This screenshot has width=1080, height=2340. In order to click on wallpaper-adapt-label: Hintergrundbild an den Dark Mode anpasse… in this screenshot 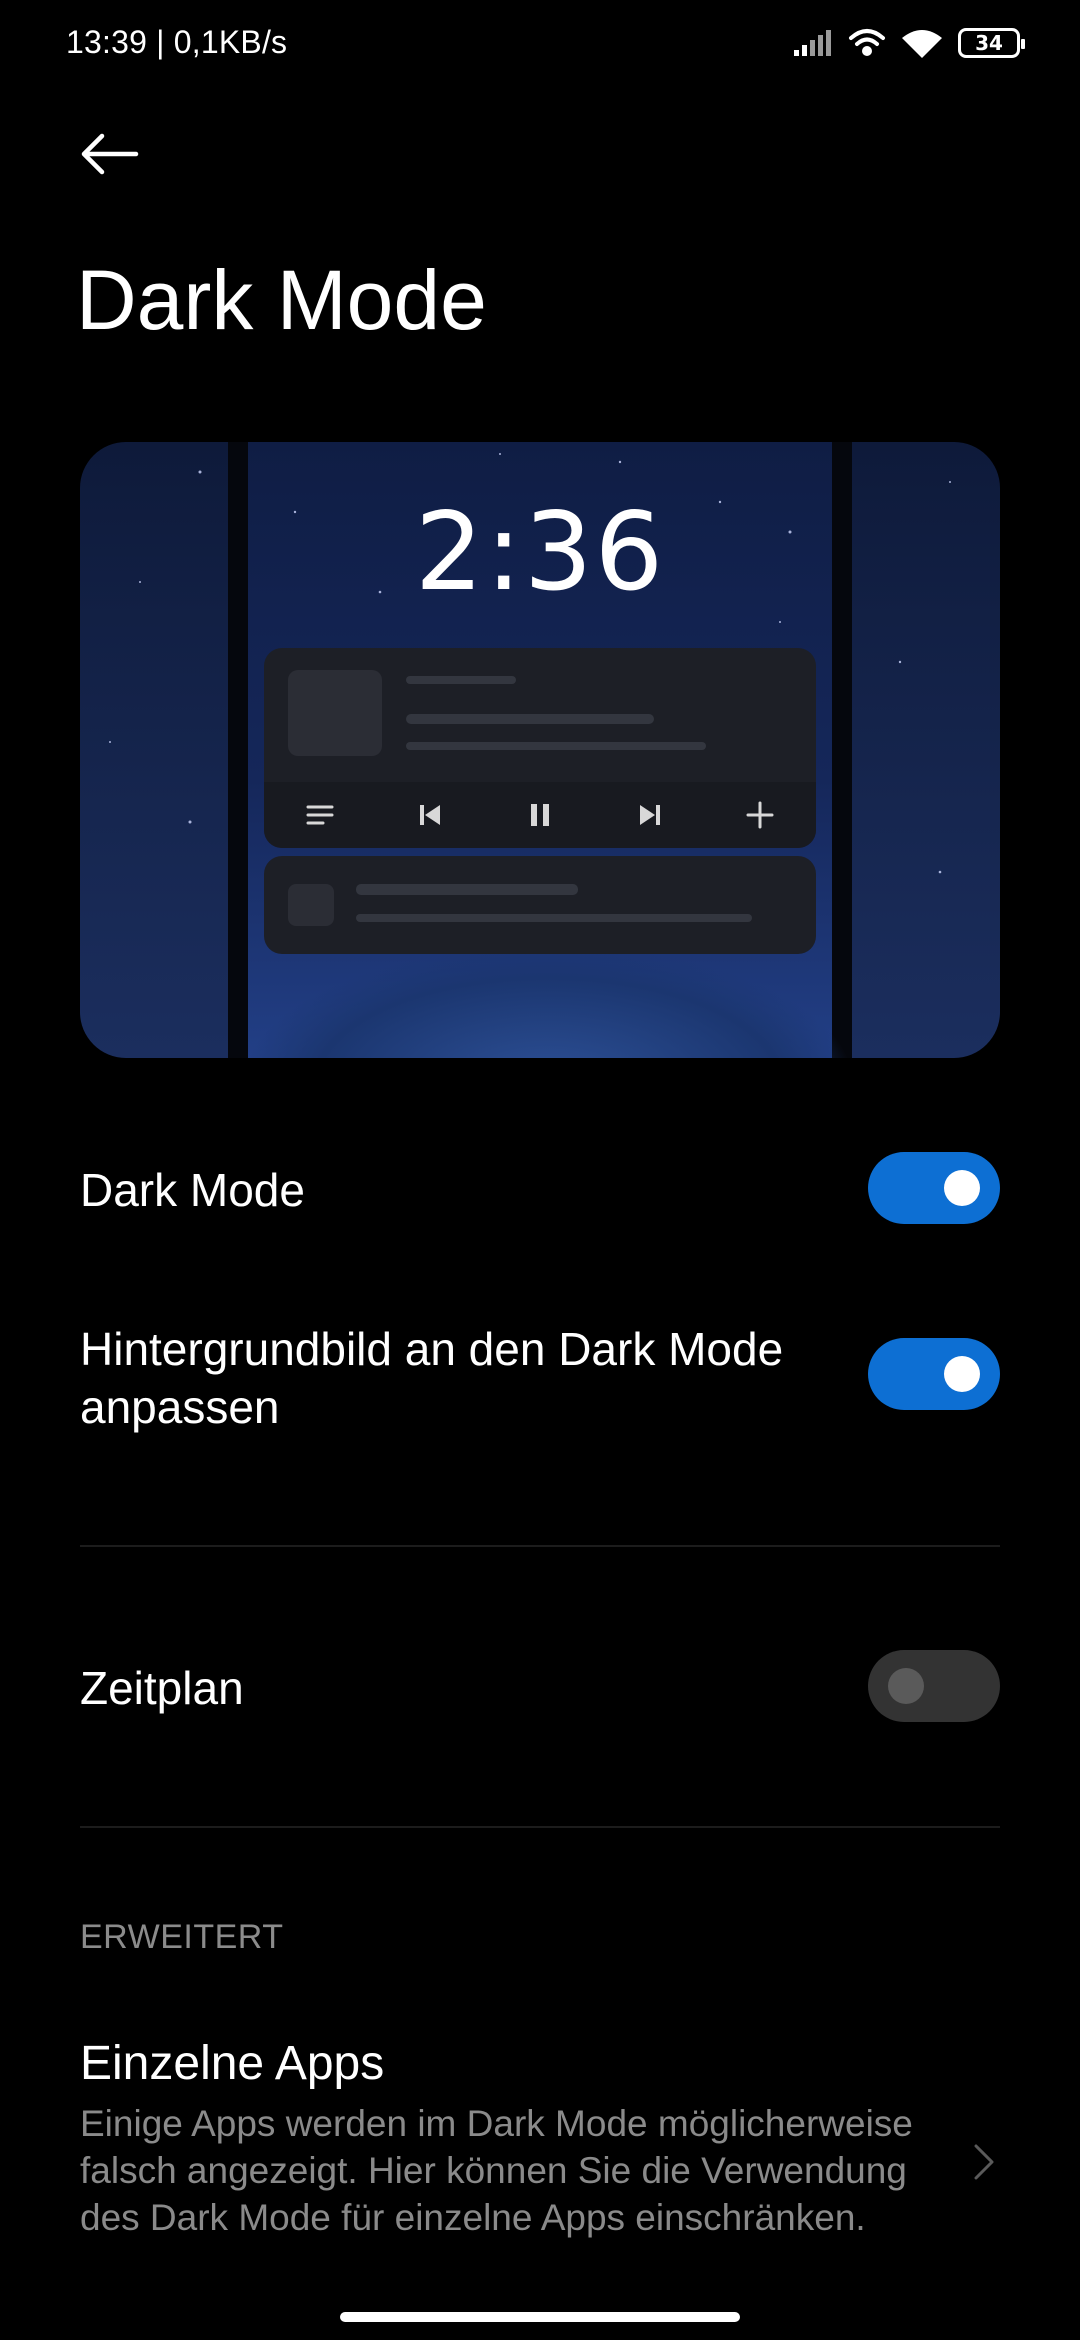, I will do `click(432, 1378)`.